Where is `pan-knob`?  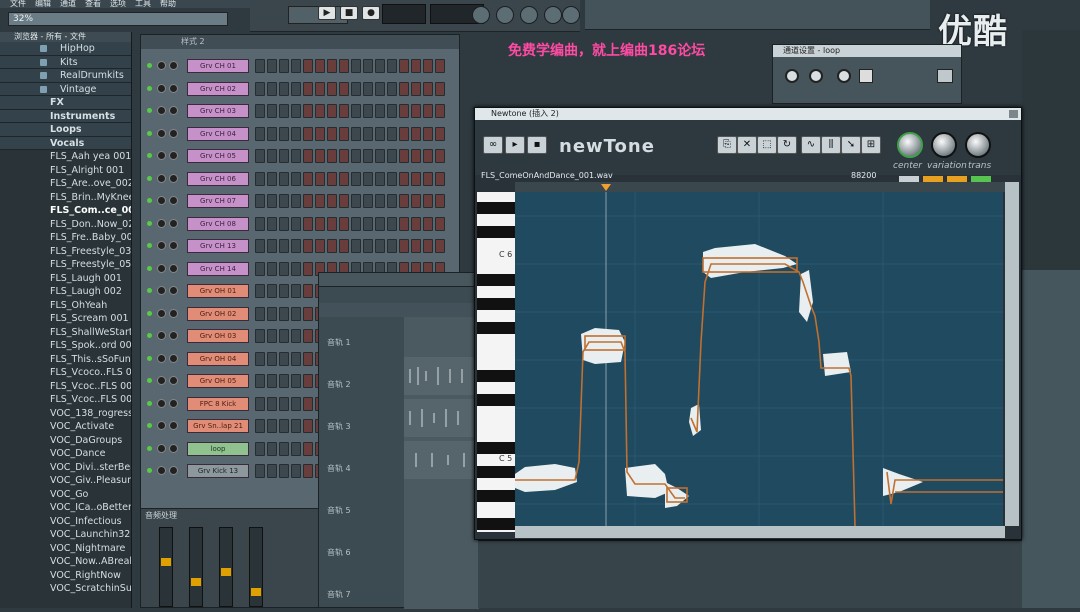 pan-knob is located at coordinates (816, 76).